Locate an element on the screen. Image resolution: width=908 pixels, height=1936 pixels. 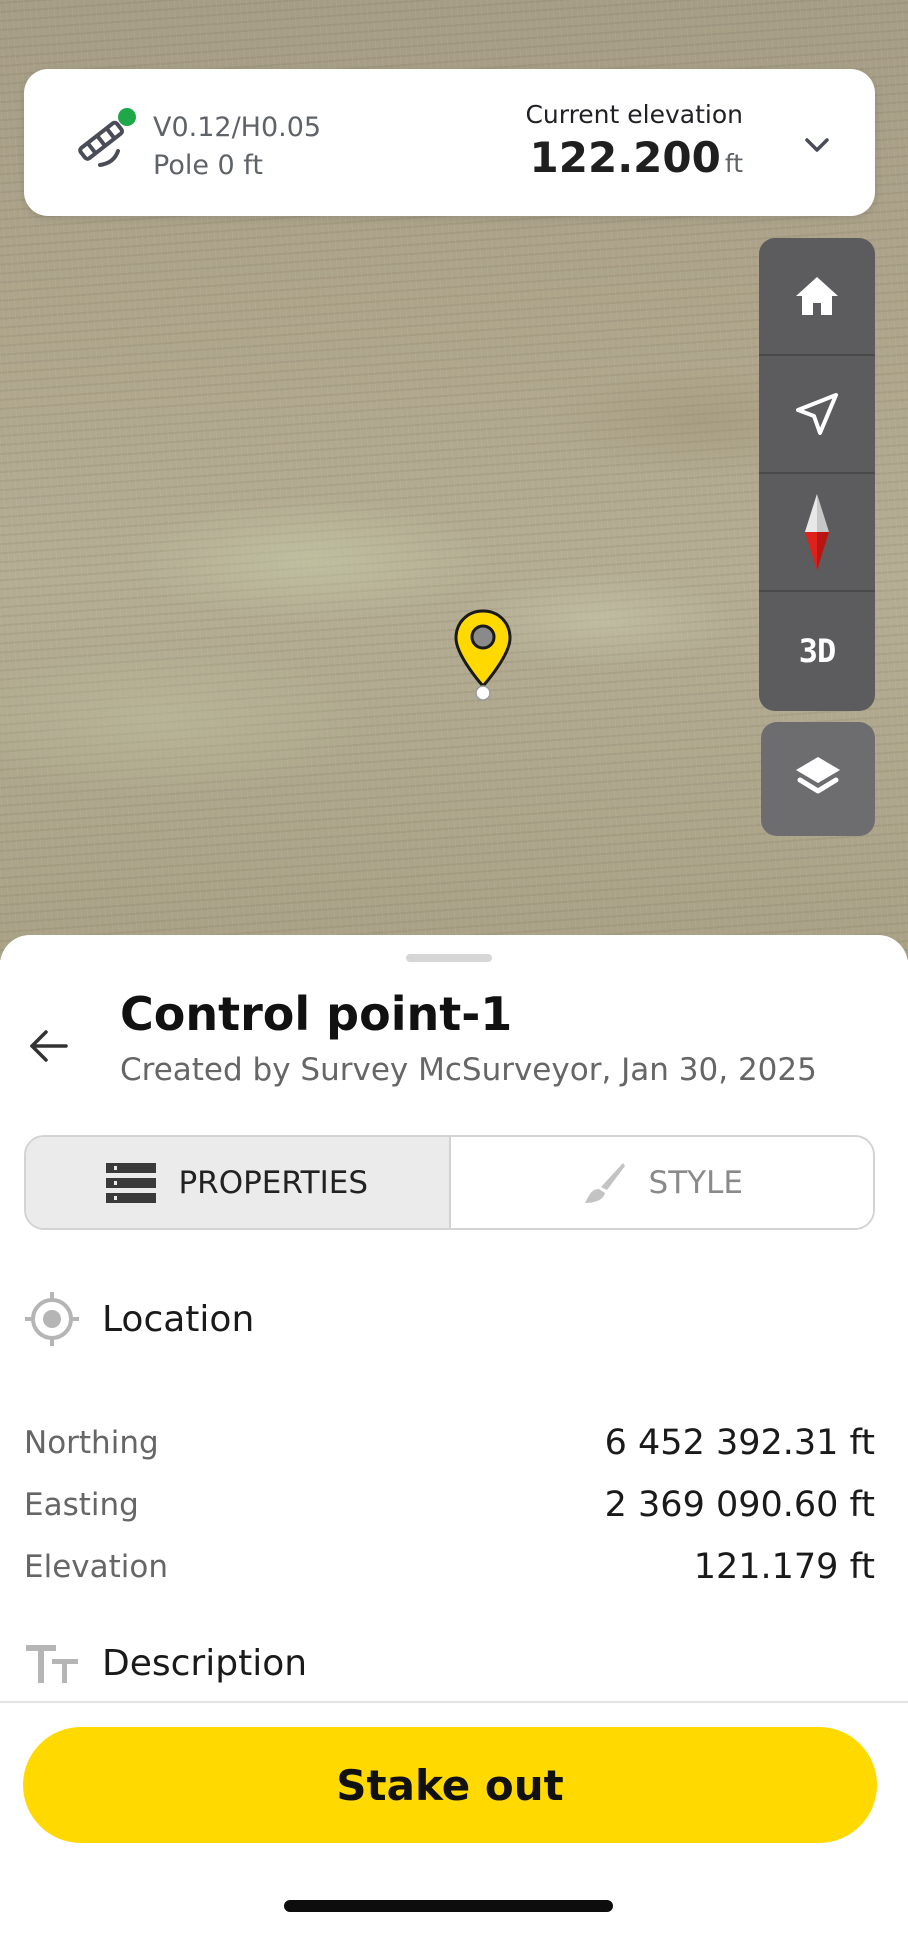
home-icon is located at coordinates (817, 296).